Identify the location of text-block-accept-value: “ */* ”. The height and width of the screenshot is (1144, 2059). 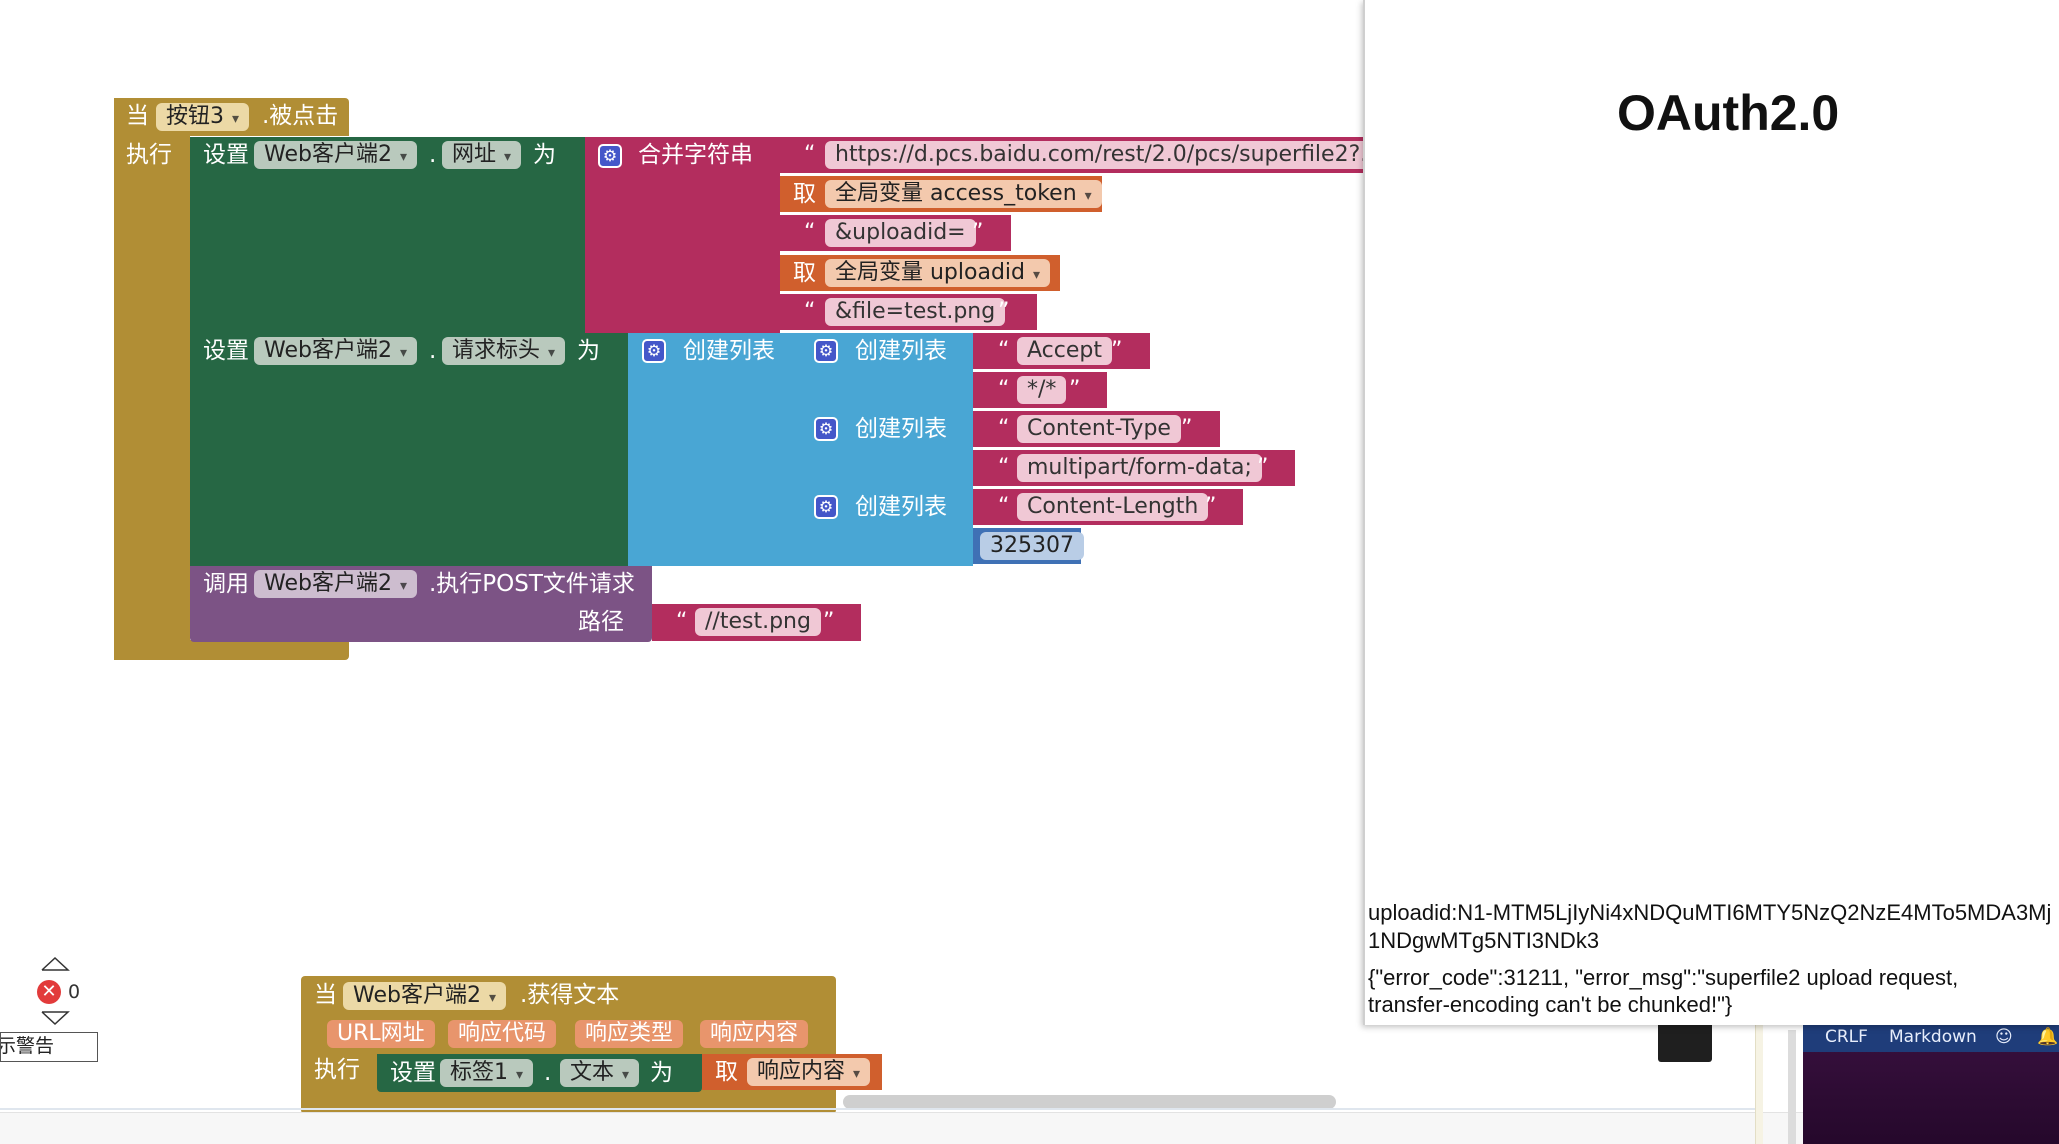
(1040, 390).